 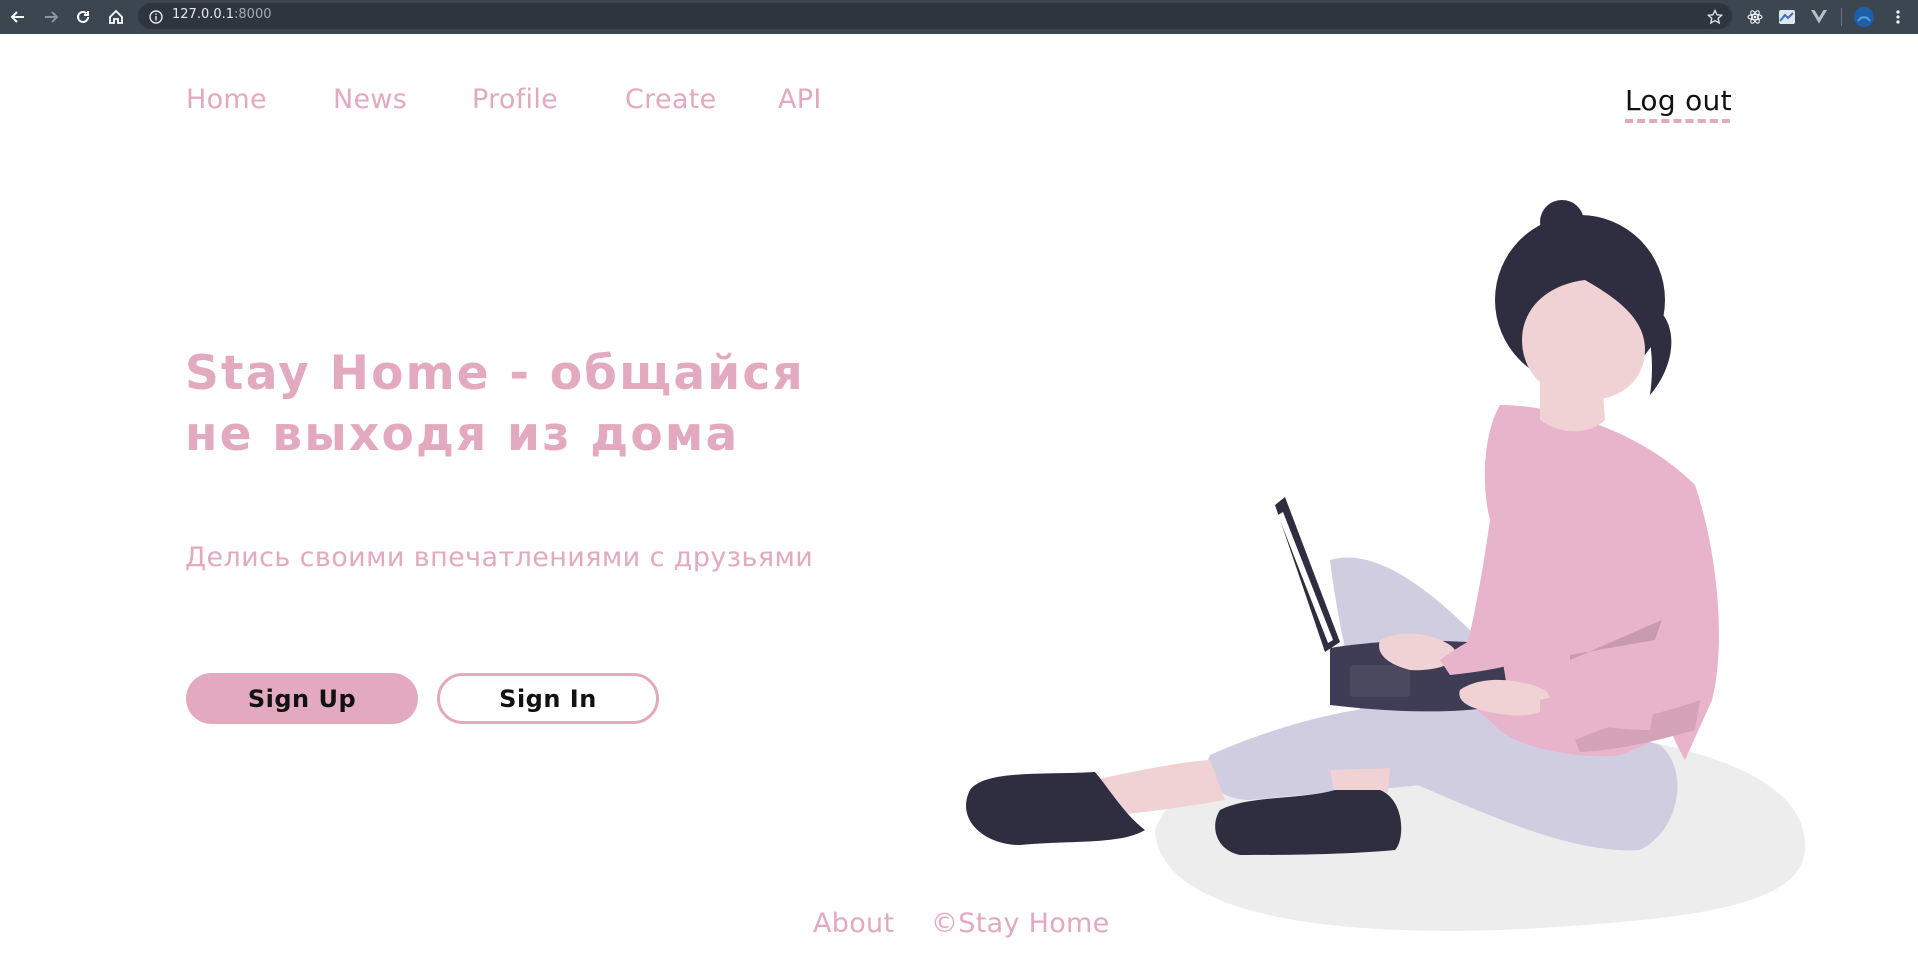 I want to click on nav-news-link: News, so click(x=370, y=99).